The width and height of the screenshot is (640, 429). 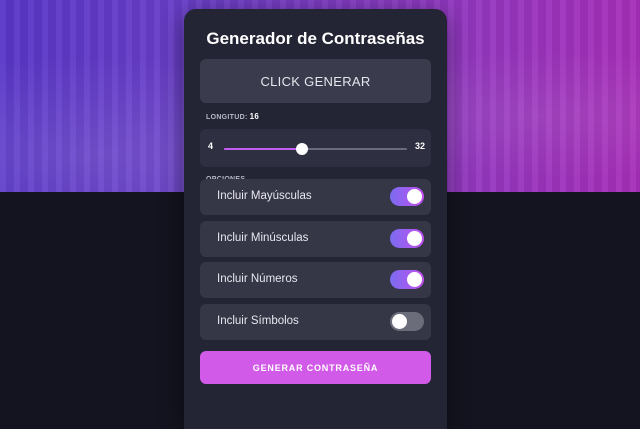 What do you see at coordinates (257, 279) in the screenshot?
I see `option-label-numbers: Incluir Números` at bounding box center [257, 279].